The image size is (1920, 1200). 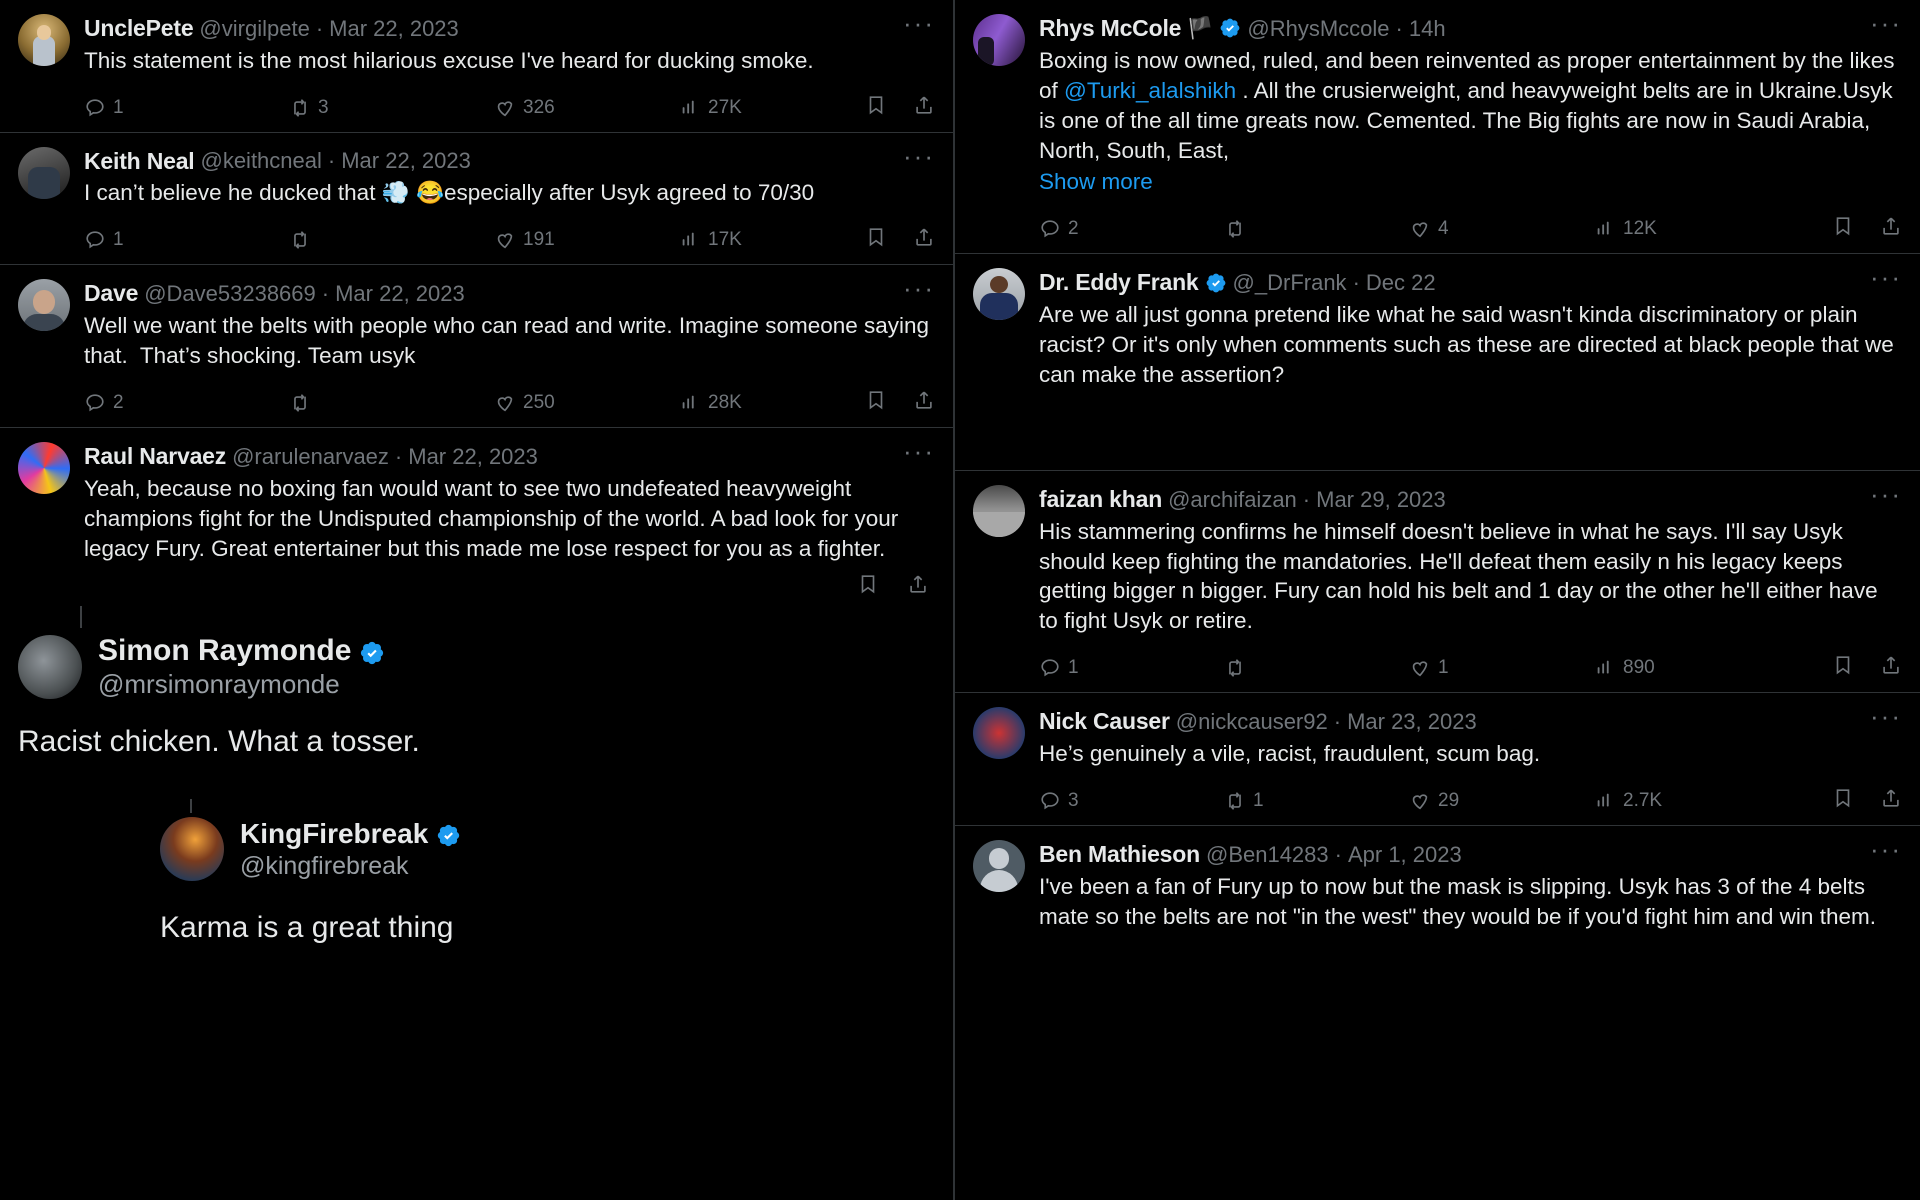 I want to click on user-handle: @Ben14283, so click(x=1267, y=855).